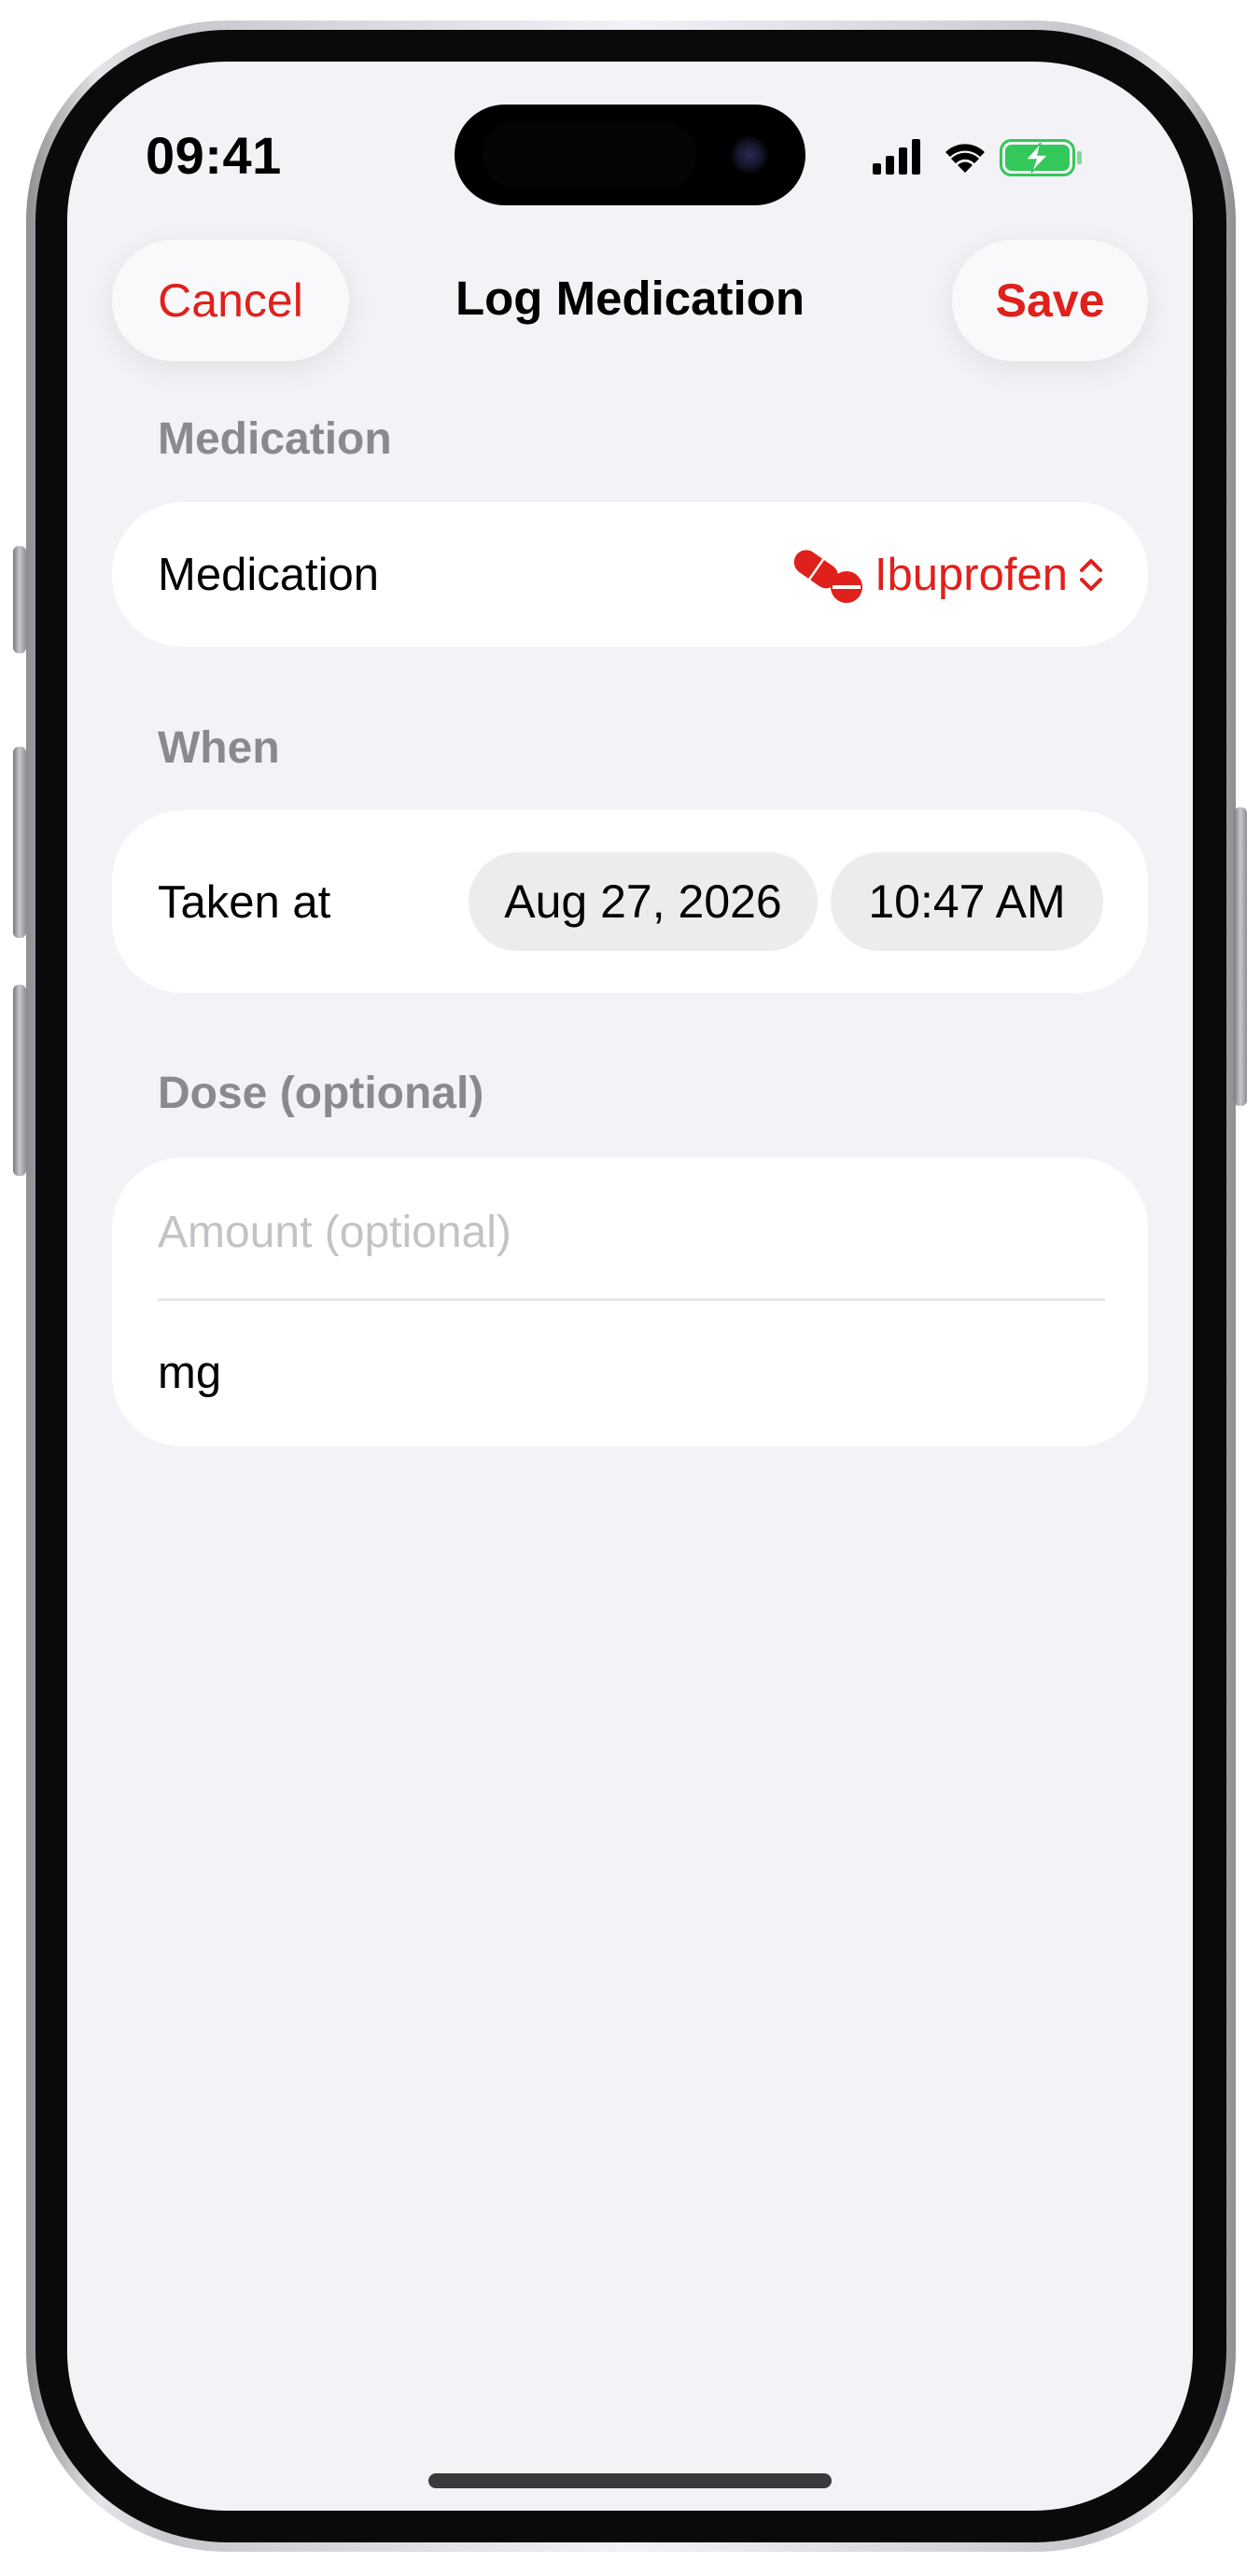 The image size is (1260, 2576). I want to click on battery-charging-icon, so click(1041, 157).